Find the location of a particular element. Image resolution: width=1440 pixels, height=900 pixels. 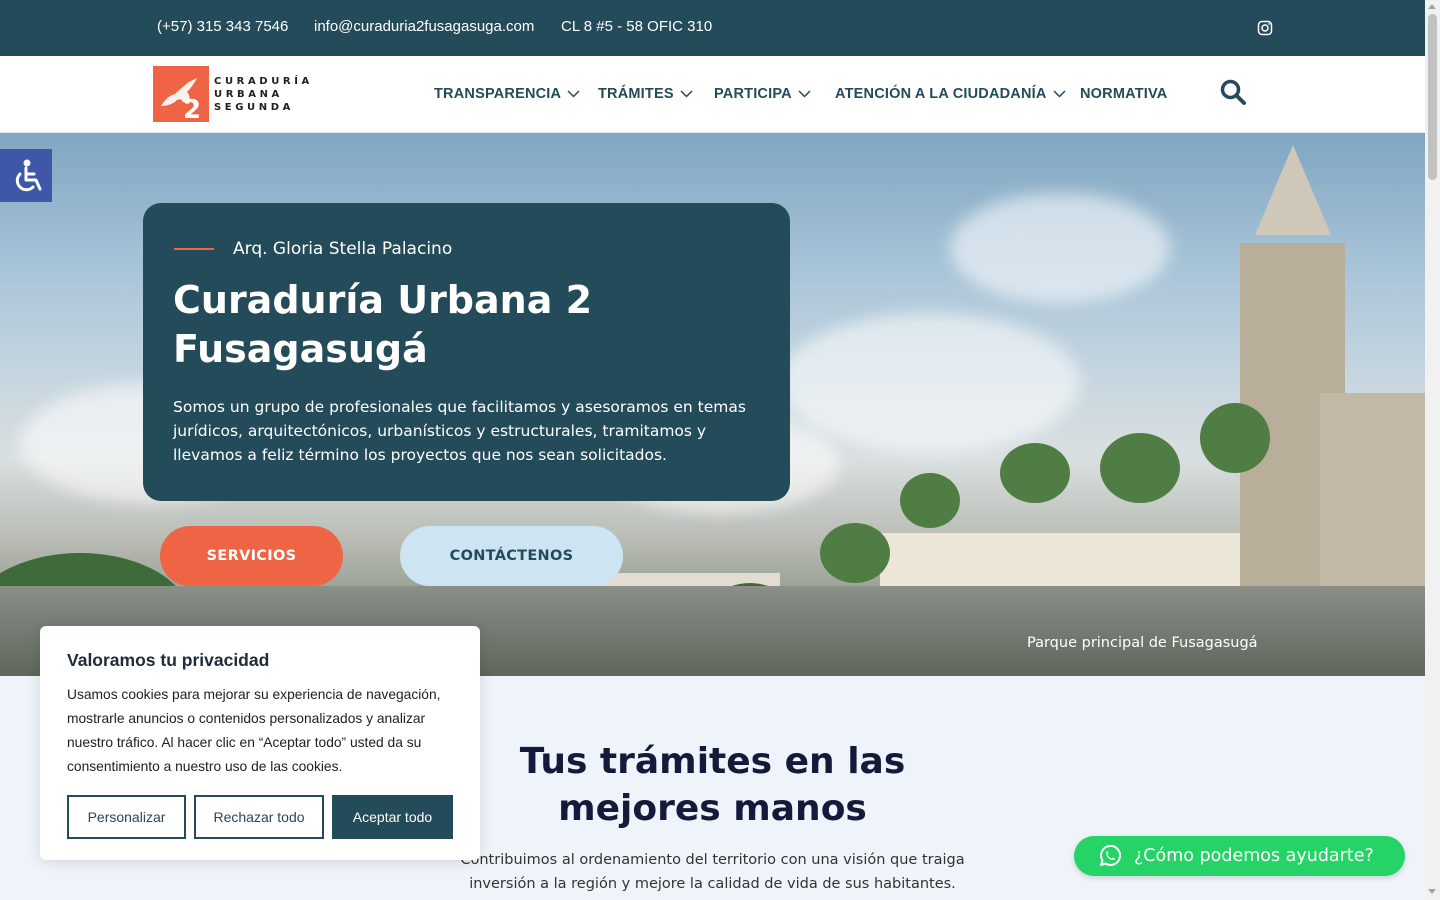

wheelchair-icon is located at coordinates (28, 175).